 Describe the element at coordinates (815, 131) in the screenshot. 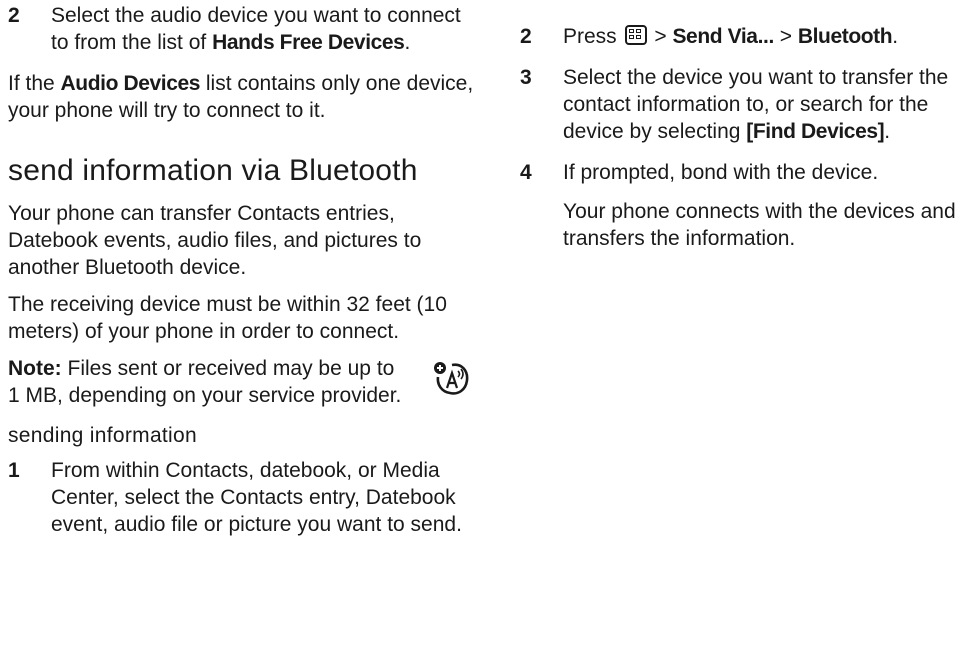

I see `menu-find-devices: [Find Devices]` at that location.